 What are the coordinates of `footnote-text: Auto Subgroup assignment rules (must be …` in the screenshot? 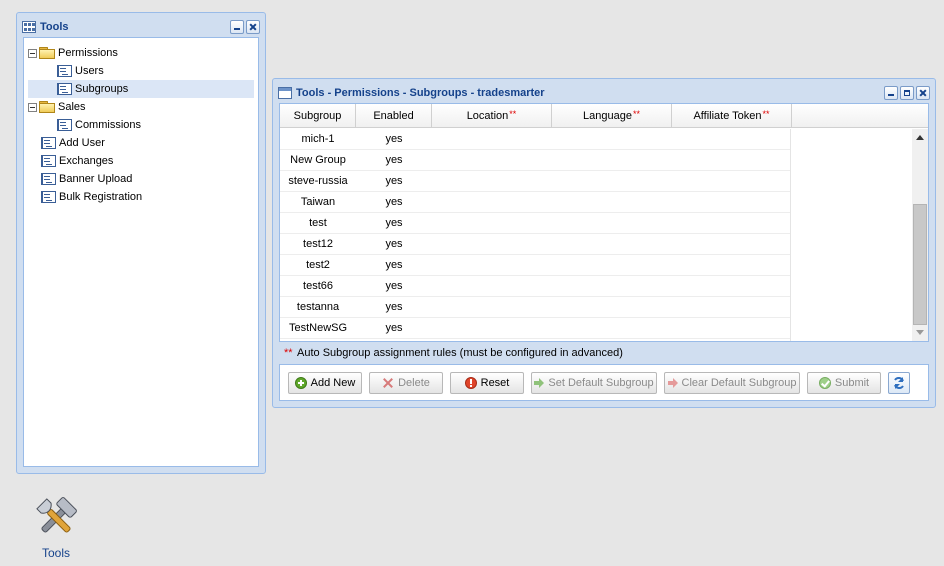 It's located at (460, 353).